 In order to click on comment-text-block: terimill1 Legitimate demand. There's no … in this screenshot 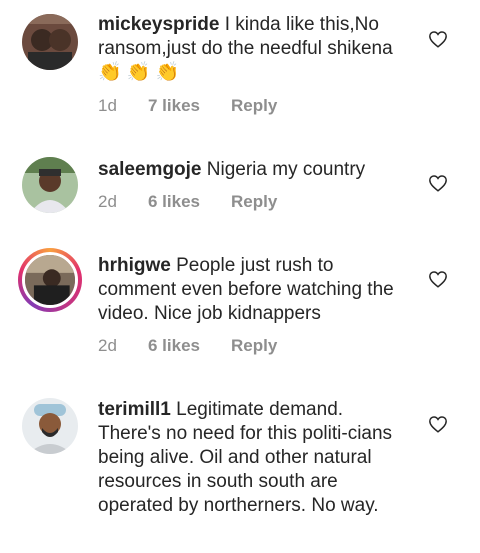, I will do `click(253, 458)`.